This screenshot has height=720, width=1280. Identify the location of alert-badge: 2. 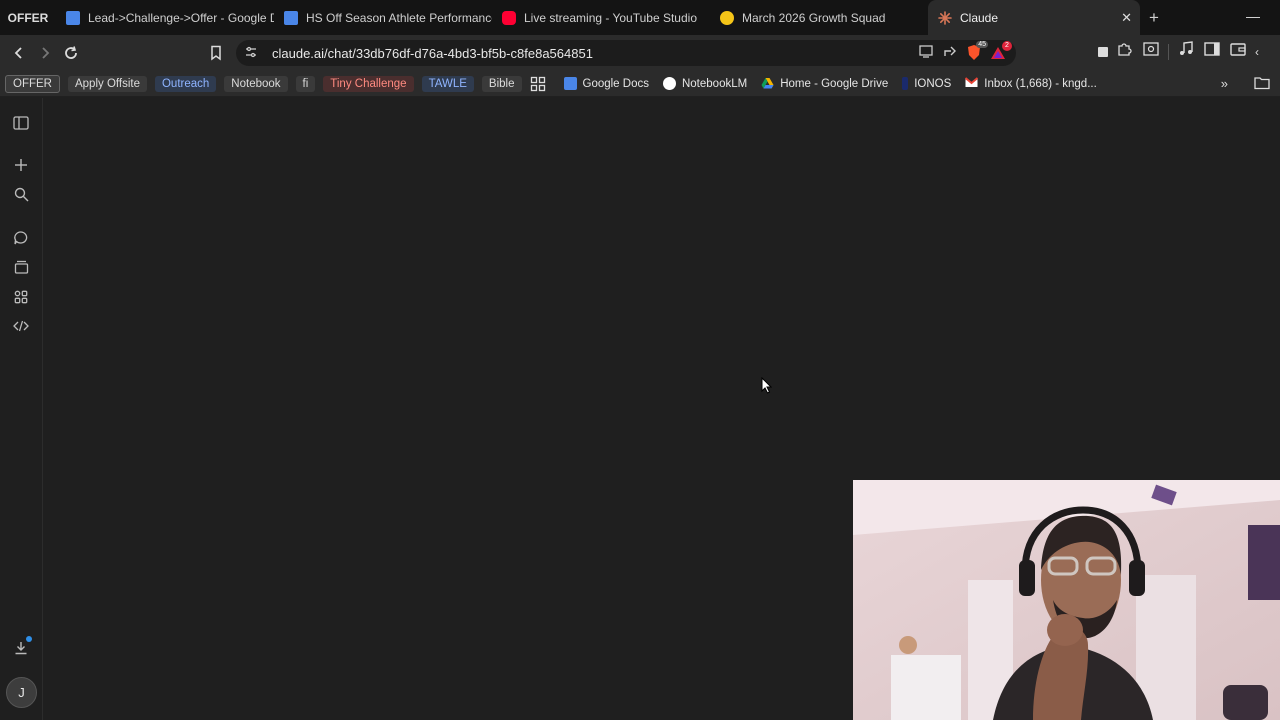
(1007, 45).